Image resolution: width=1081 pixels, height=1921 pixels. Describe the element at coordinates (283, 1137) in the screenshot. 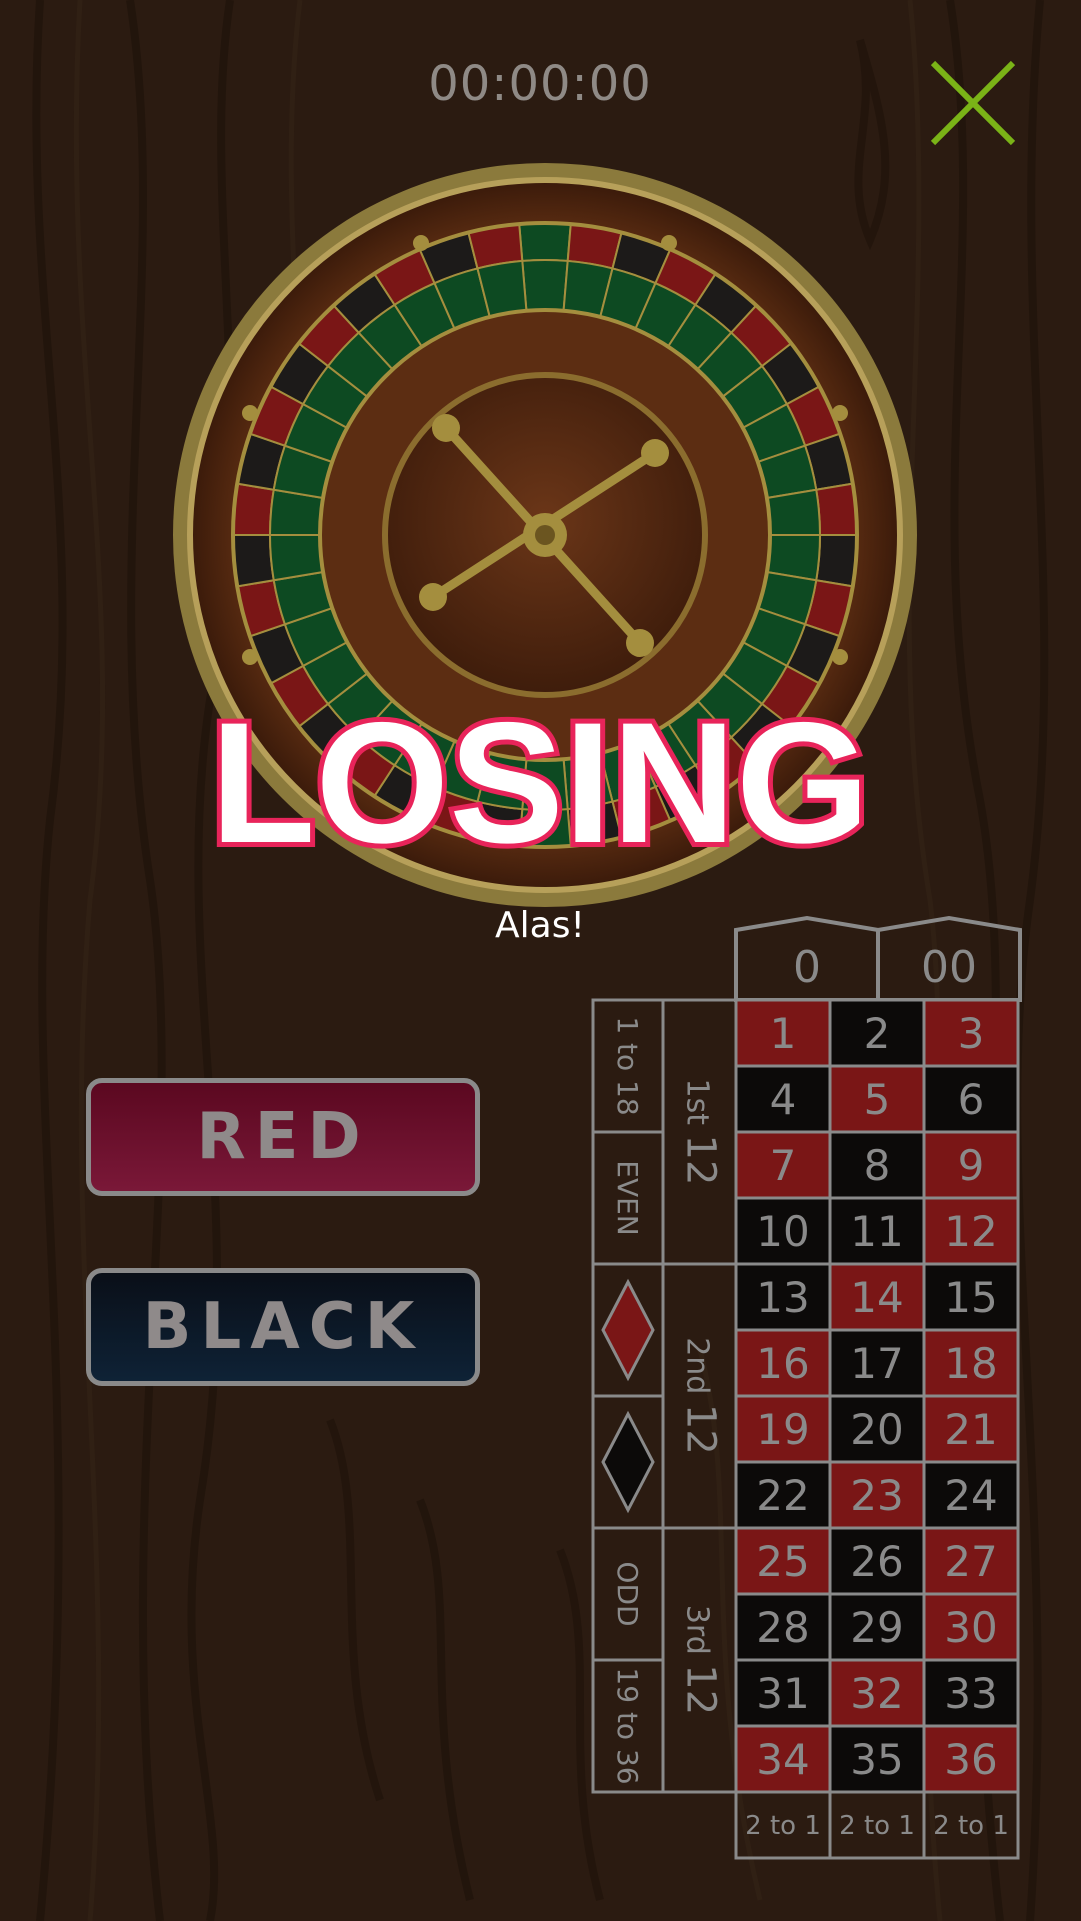

I see `bet-red-button: RED` at that location.